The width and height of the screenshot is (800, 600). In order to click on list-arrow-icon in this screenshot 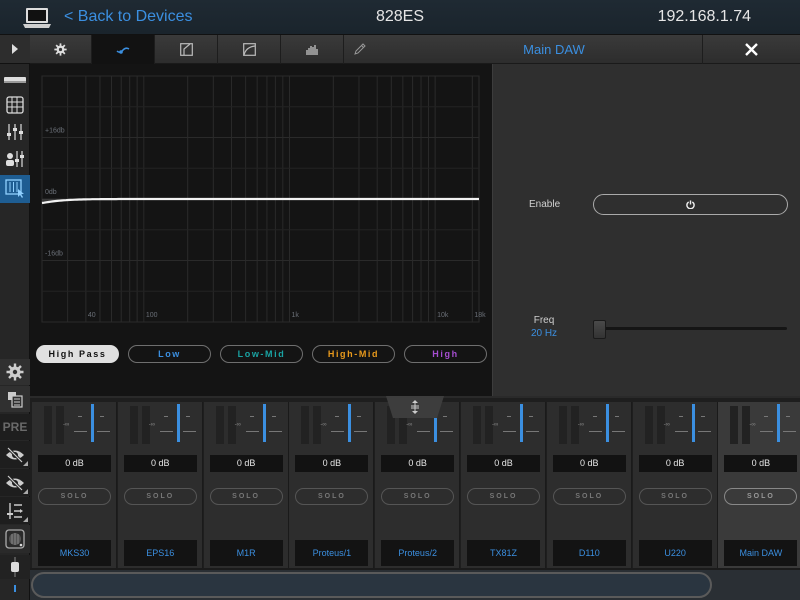, I will do `click(15, 510)`.